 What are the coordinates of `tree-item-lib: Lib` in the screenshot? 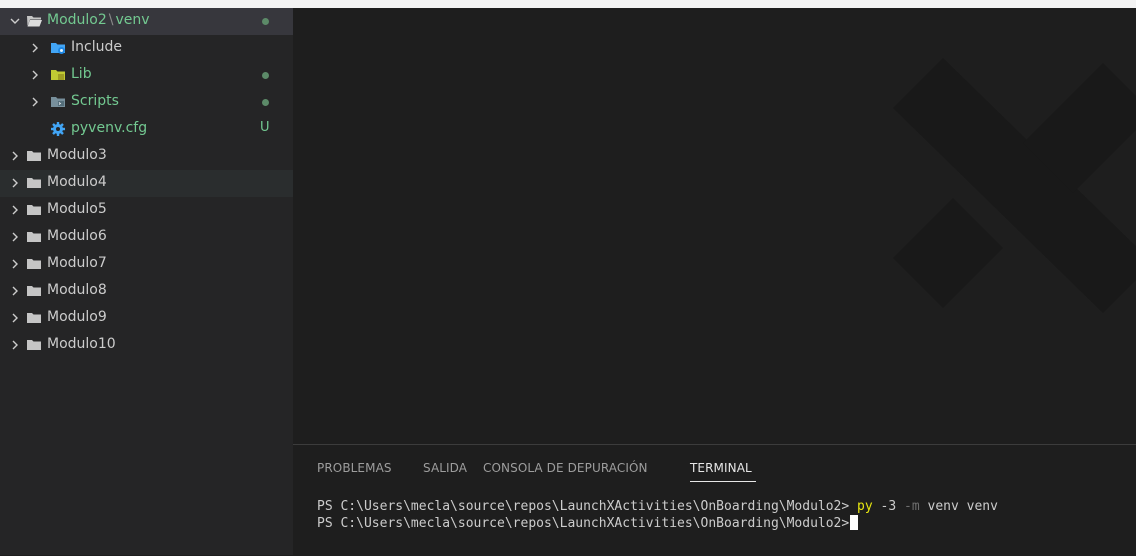 It's located at (146, 75).